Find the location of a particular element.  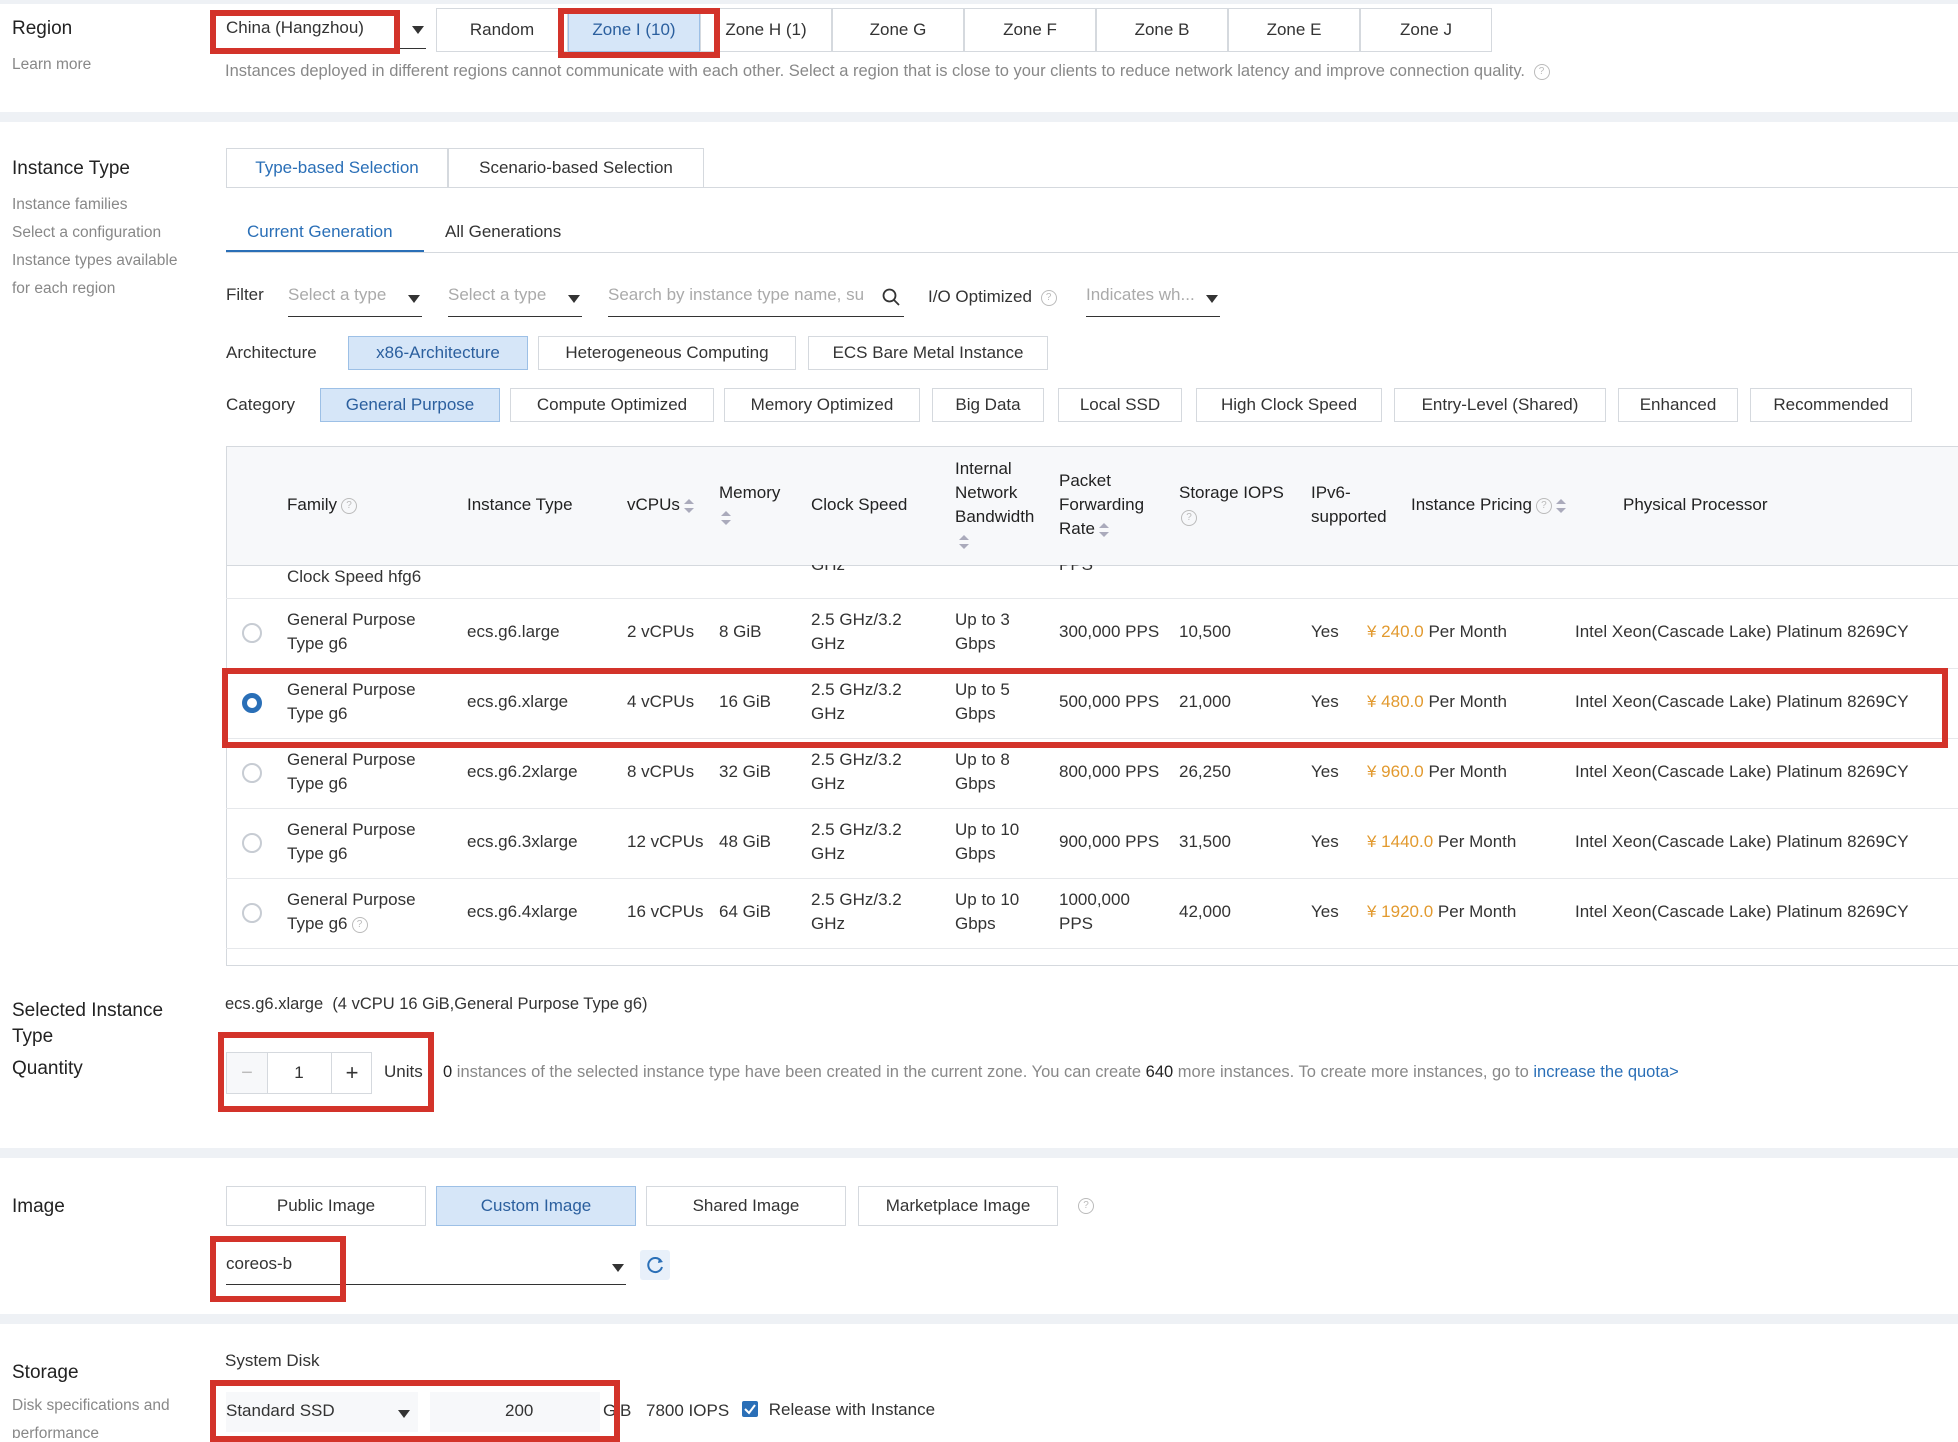

category-local-ssd: Local SSD is located at coordinates (1120, 405).